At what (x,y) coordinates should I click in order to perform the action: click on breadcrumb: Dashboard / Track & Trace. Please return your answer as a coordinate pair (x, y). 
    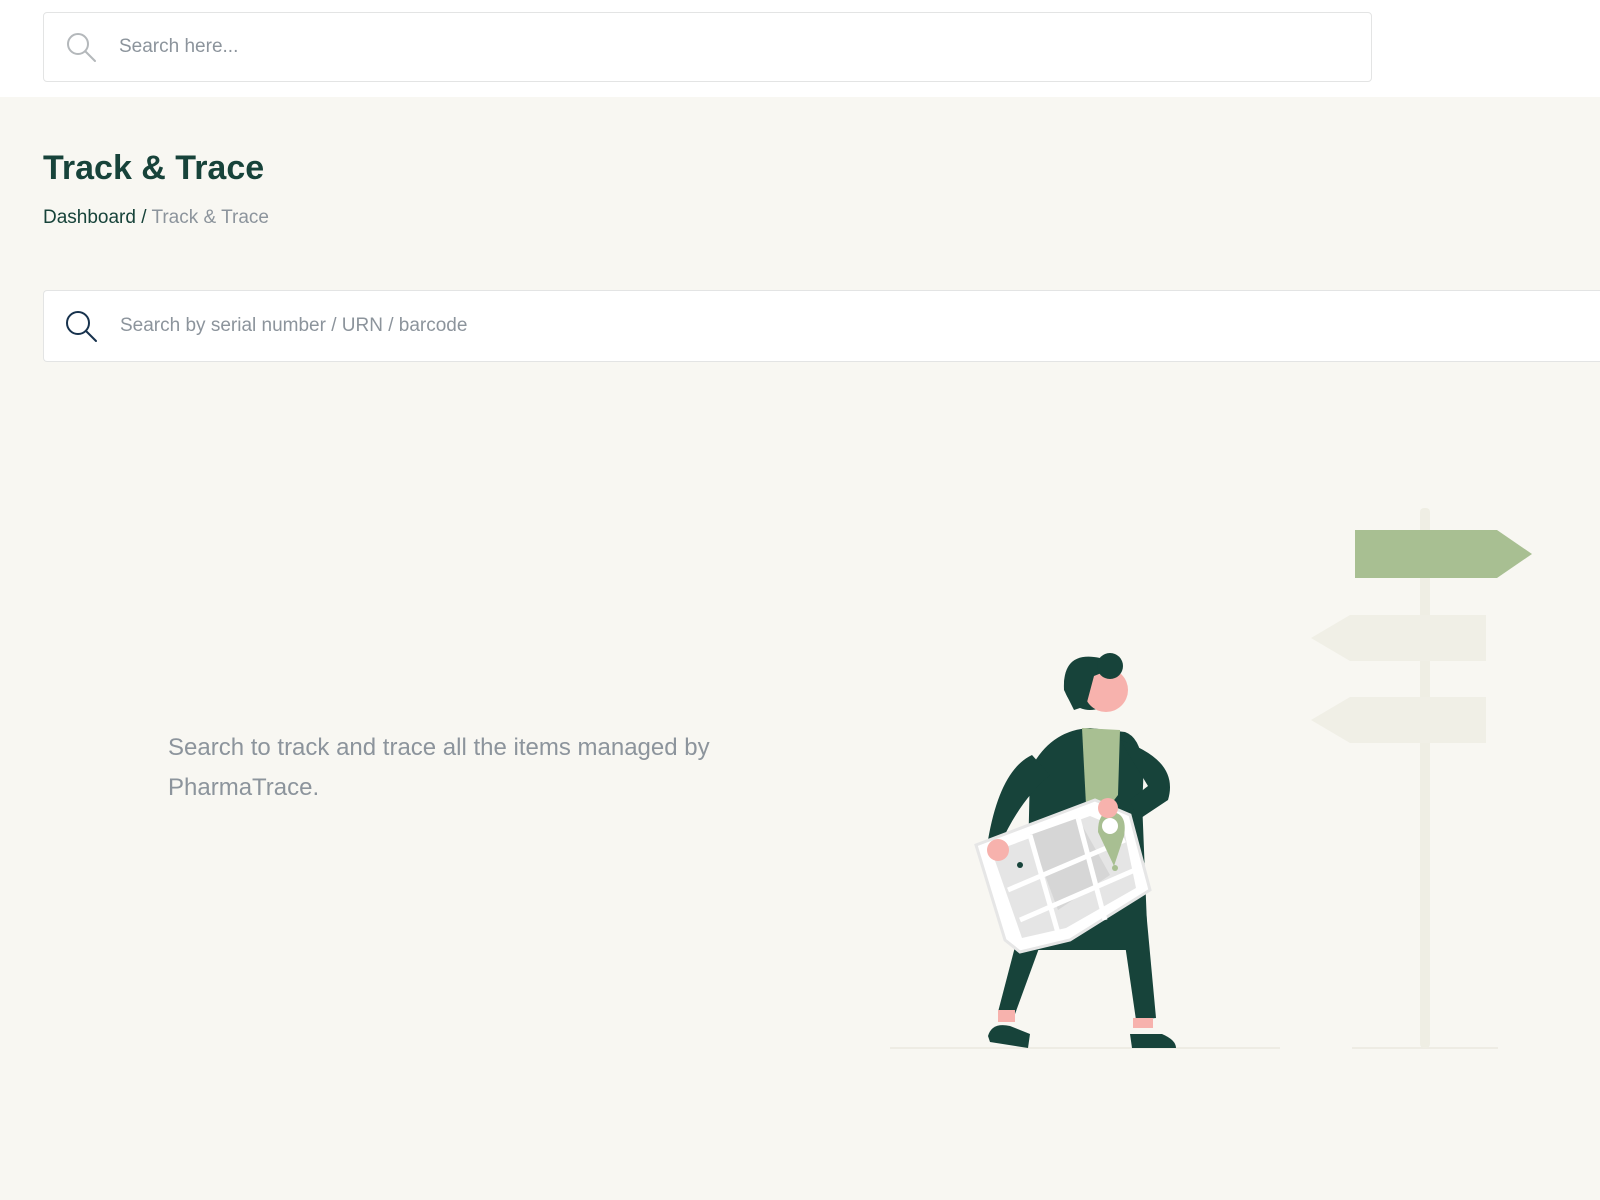
    Looking at the image, I should click on (156, 218).